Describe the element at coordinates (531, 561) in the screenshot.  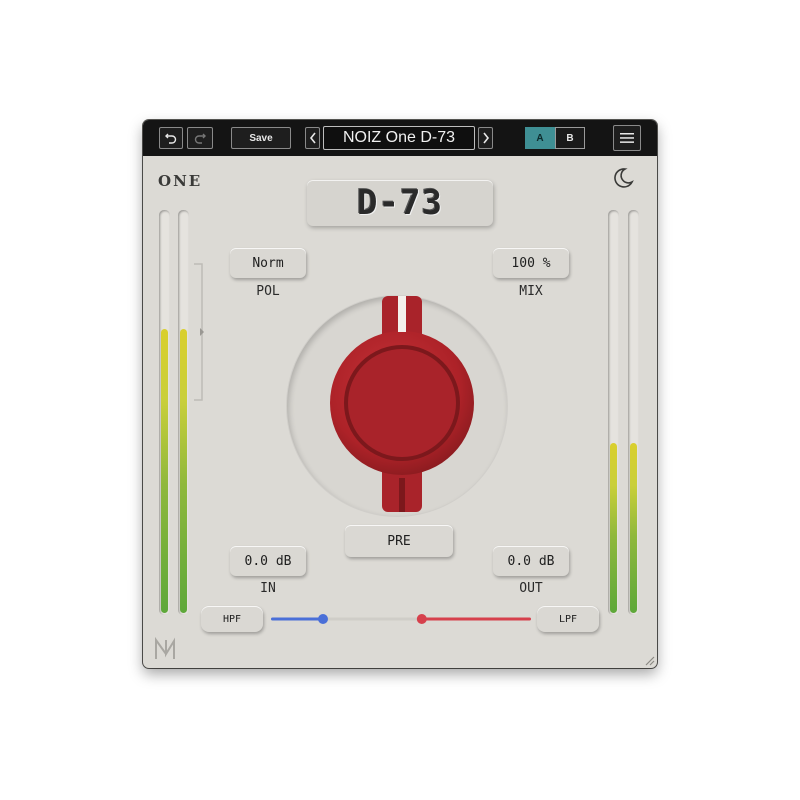
I see `out-value-display: 0.0 dB` at that location.